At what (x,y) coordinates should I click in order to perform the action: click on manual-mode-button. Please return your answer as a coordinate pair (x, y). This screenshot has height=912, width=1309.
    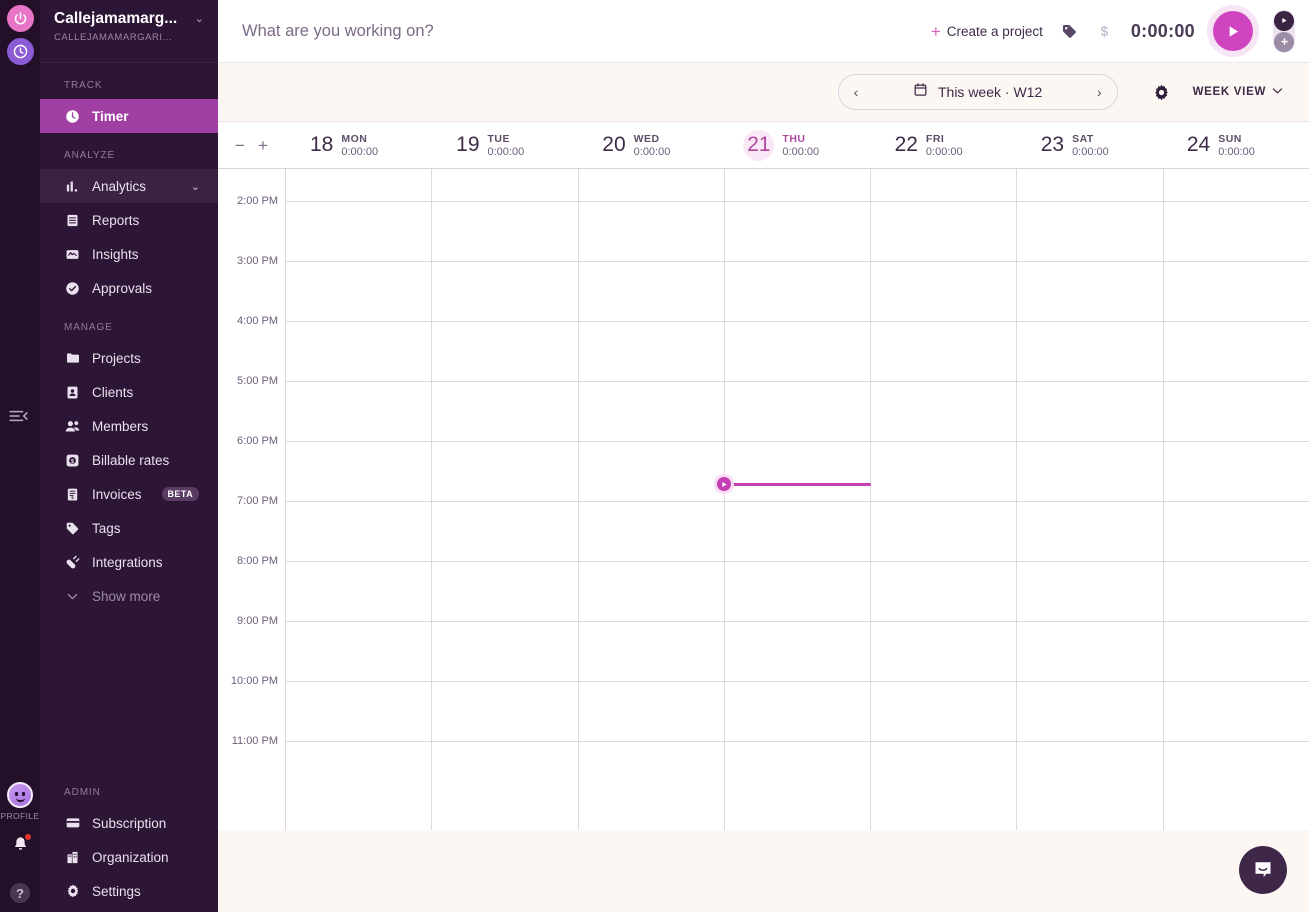
    Looking at the image, I should click on (1284, 41).